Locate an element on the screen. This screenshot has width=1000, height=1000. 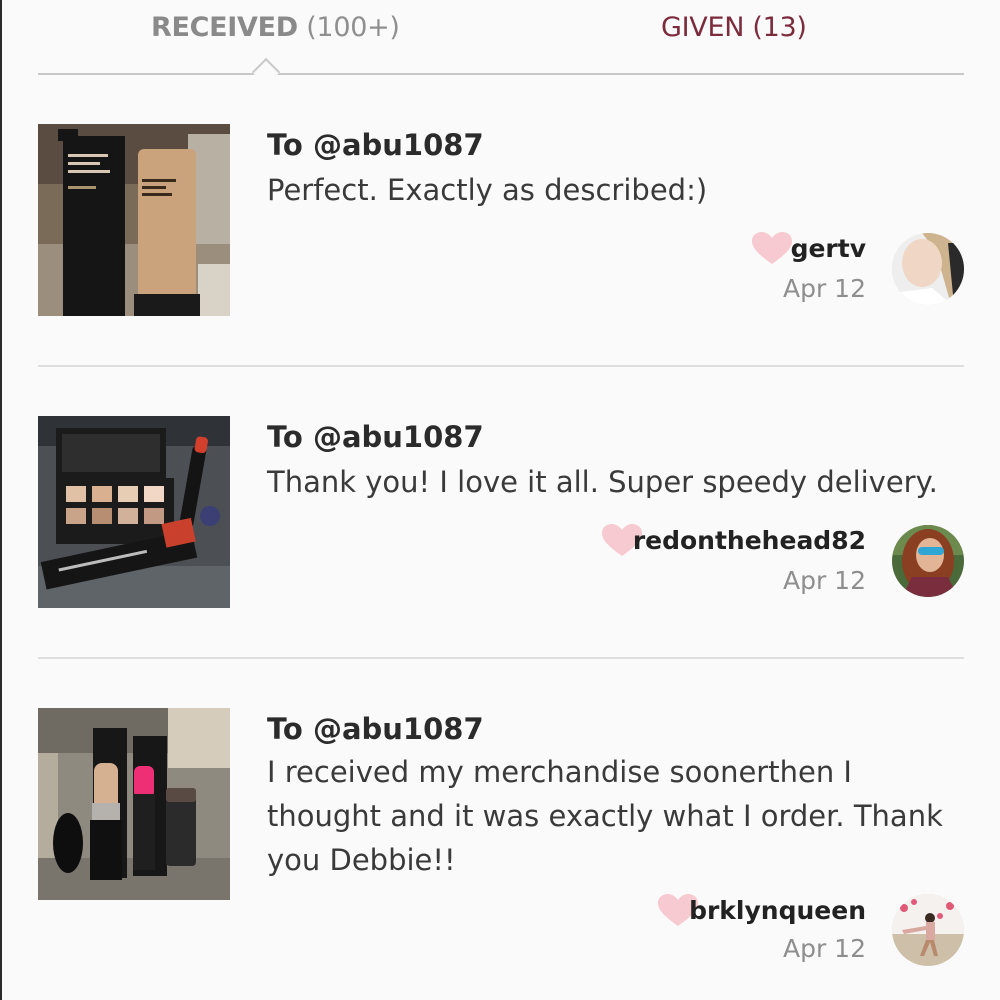
avatar-redhead is located at coordinates (928, 561).